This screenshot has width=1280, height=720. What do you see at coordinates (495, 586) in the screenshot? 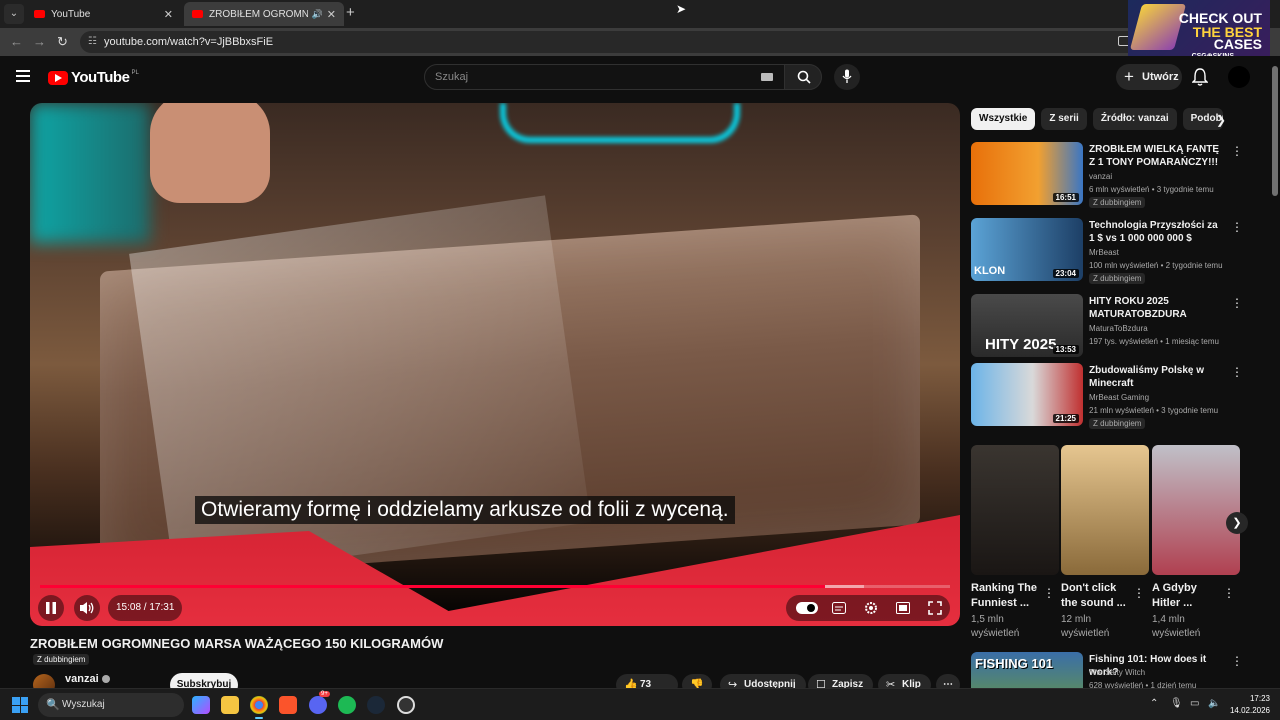
I see `progress-bar` at bounding box center [495, 586].